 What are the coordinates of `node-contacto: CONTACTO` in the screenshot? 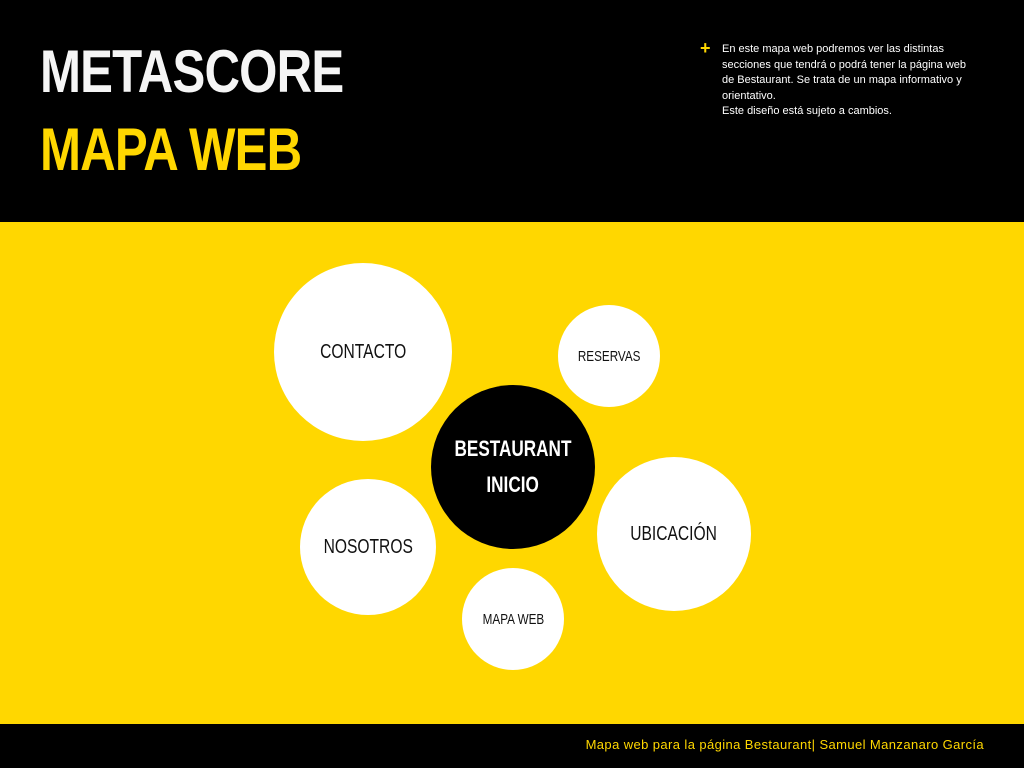 It's located at (363, 352).